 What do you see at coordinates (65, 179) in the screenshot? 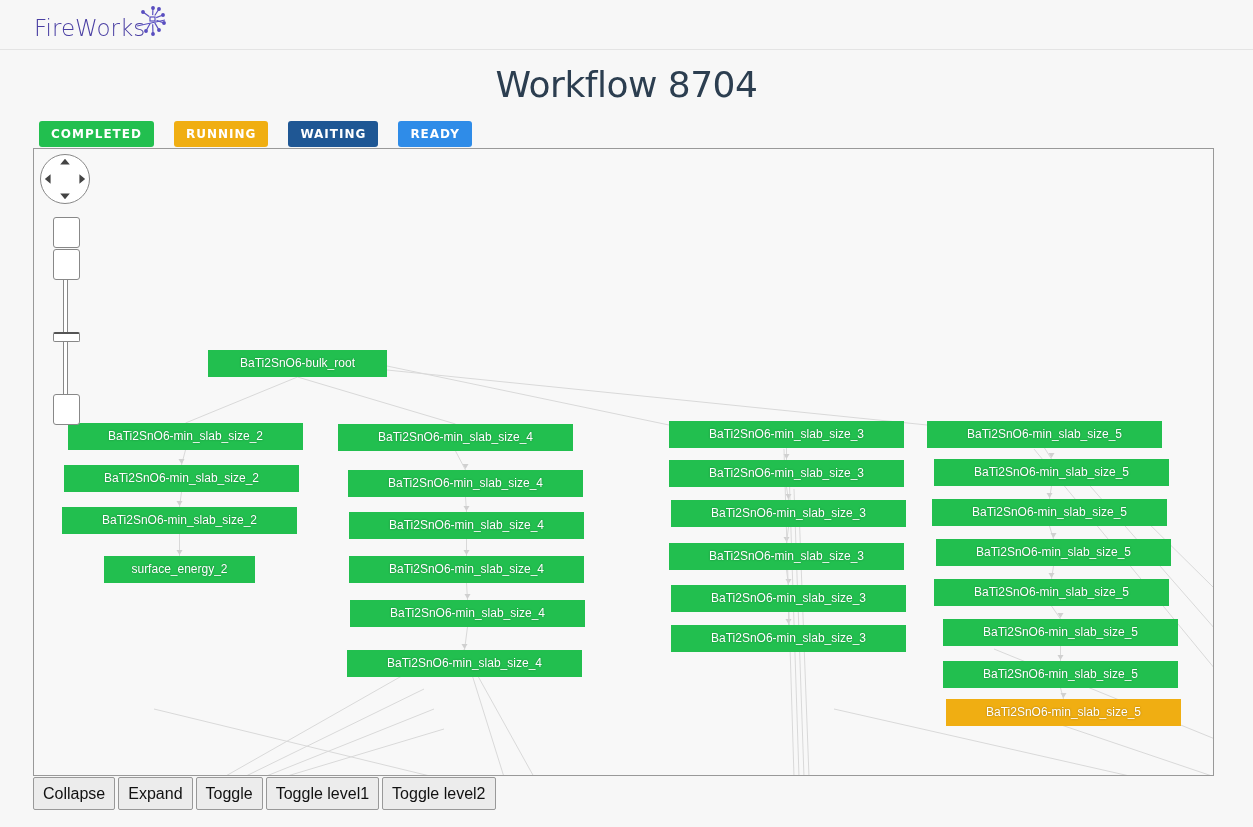
I see `pan-control` at bounding box center [65, 179].